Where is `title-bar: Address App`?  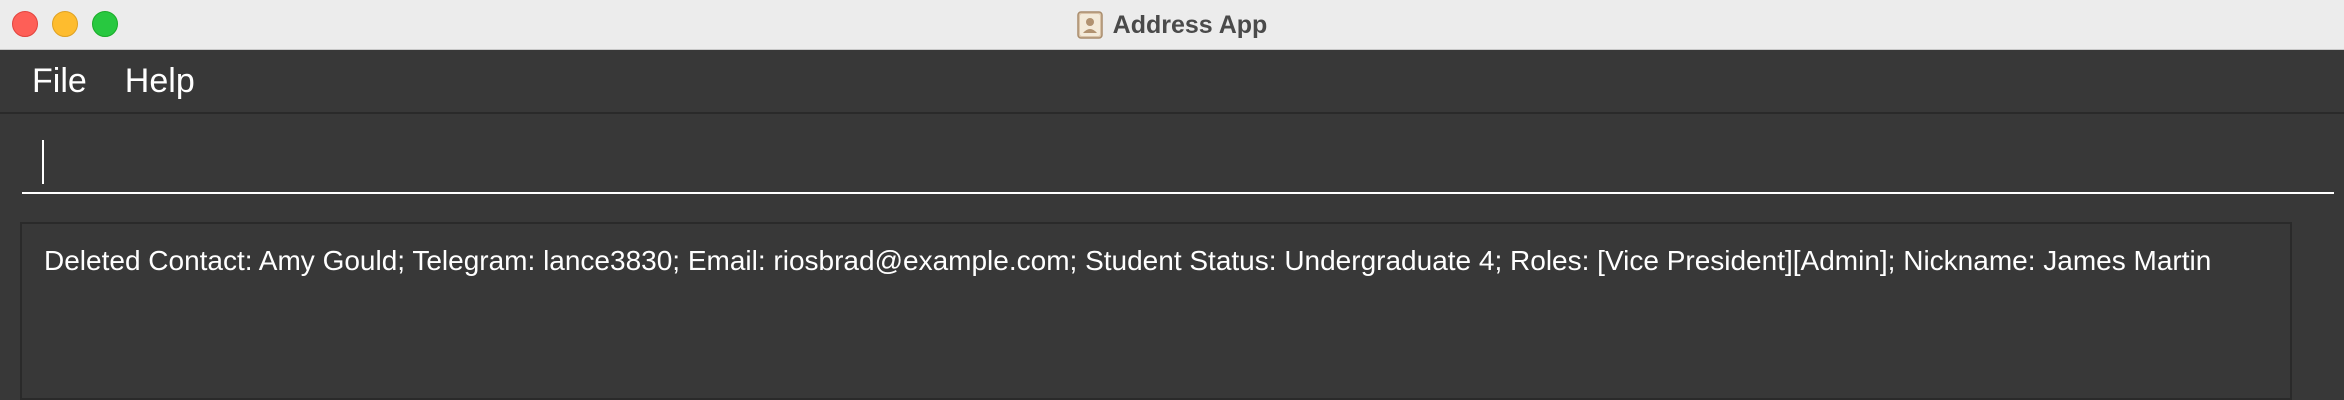 title-bar: Address App is located at coordinates (1172, 25).